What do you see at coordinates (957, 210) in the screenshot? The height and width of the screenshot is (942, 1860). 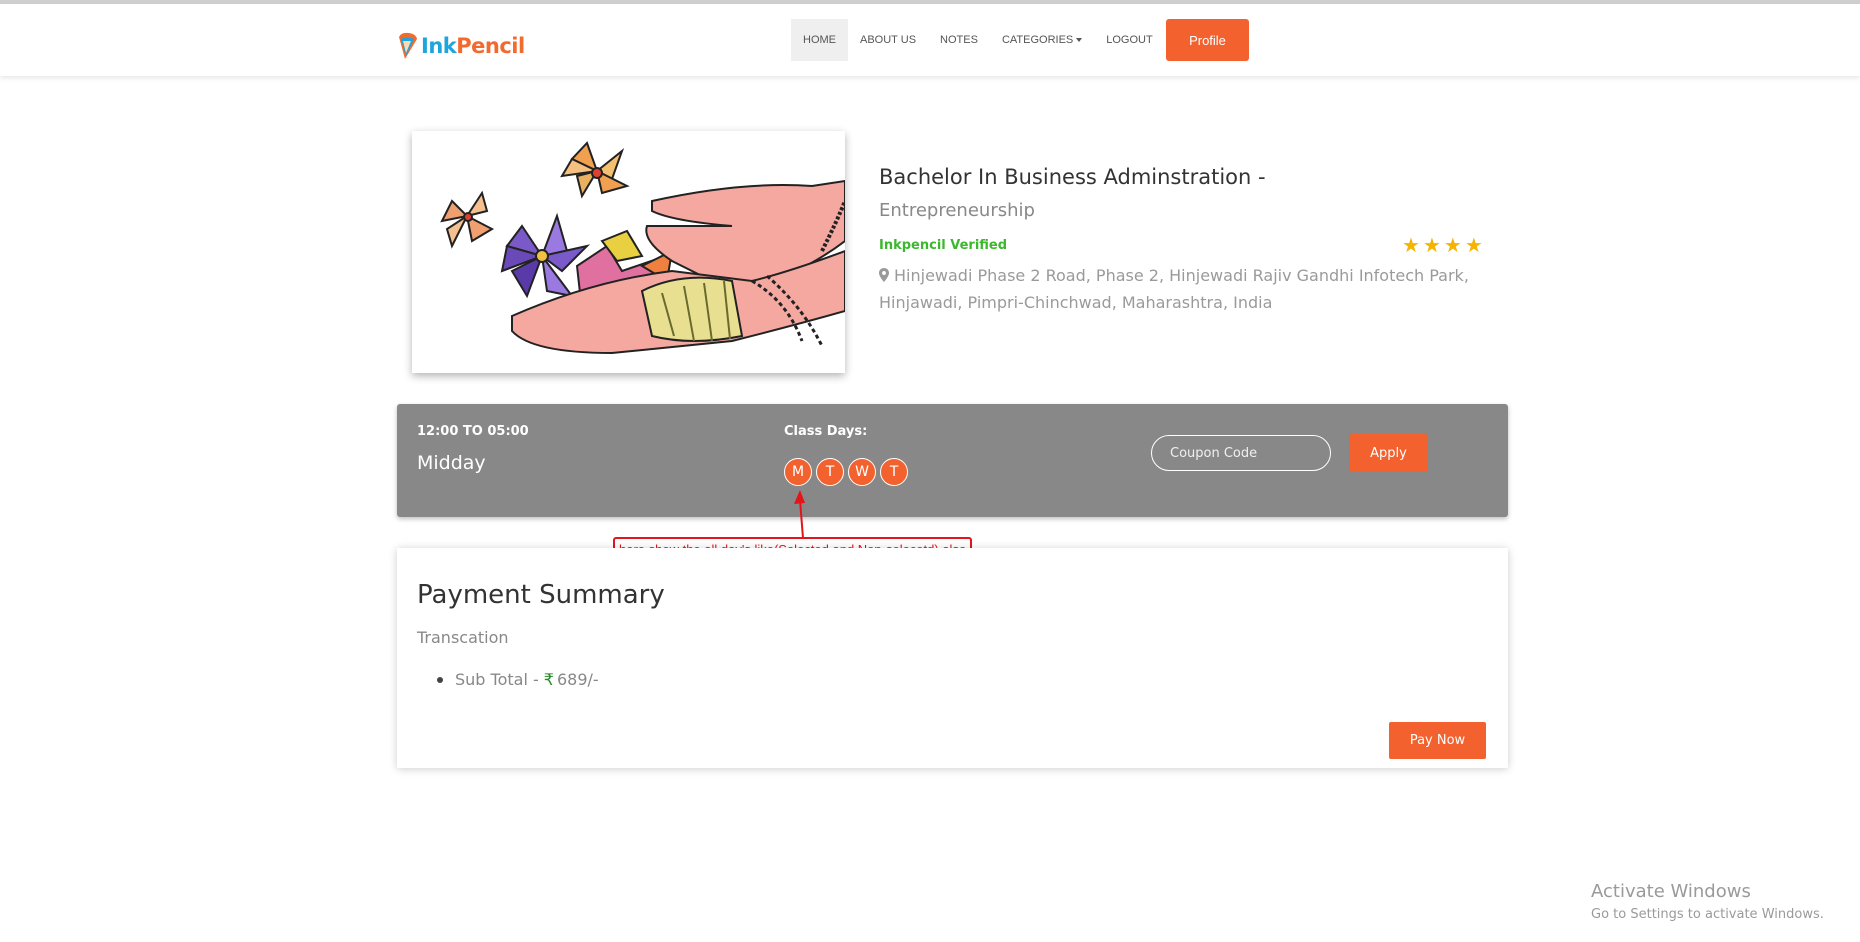 I see `course-subtitle: Entrepreneurship` at bounding box center [957, 210].